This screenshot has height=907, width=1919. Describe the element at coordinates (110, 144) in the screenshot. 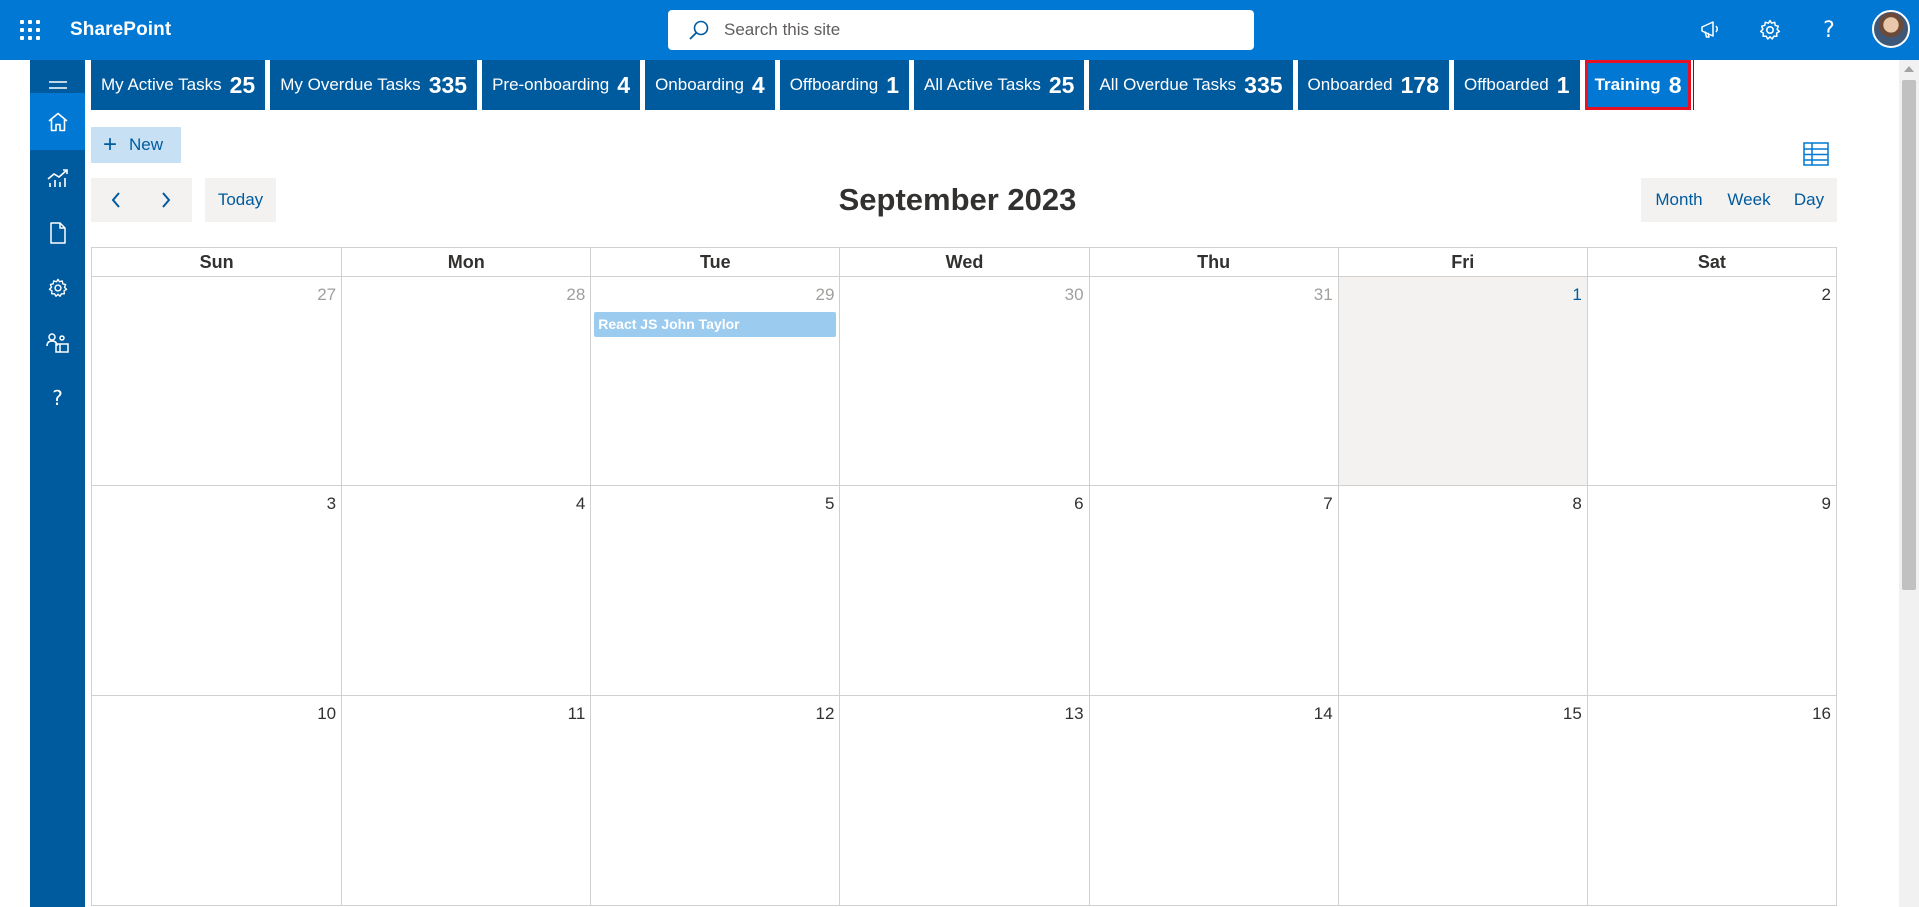

I see `plus-icon: +` at that location.